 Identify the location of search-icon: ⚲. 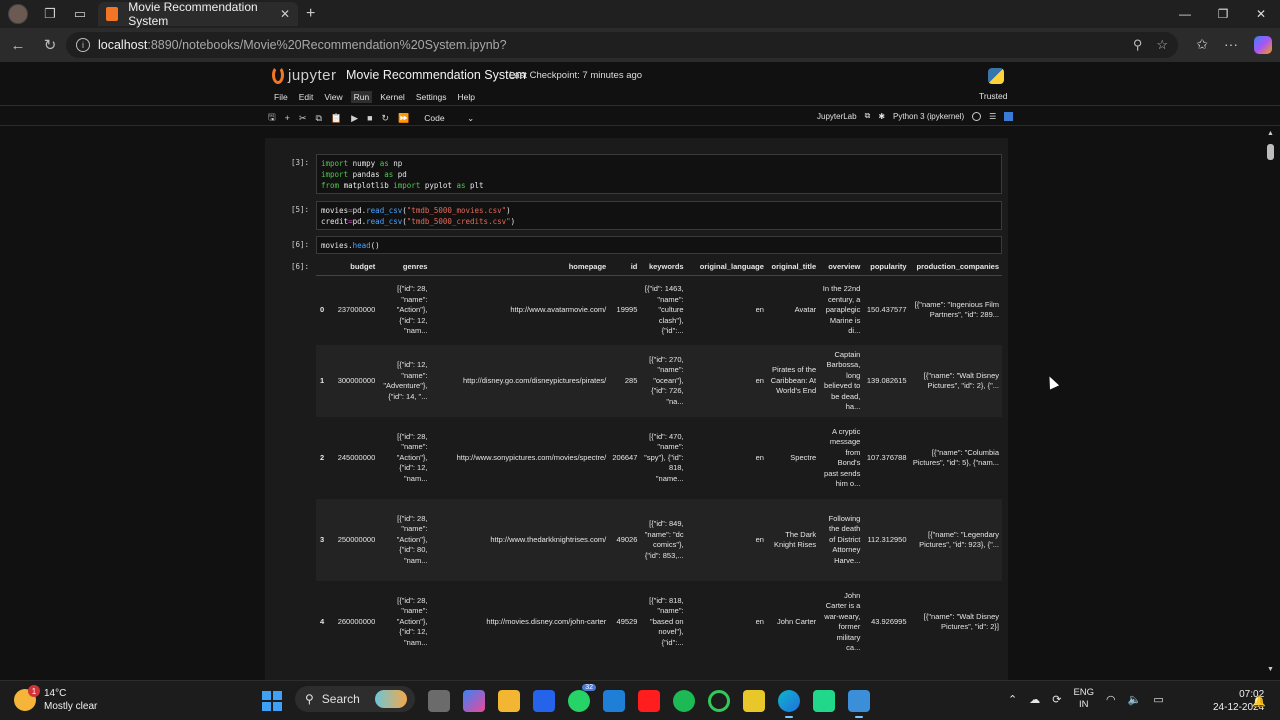
(309, 699).